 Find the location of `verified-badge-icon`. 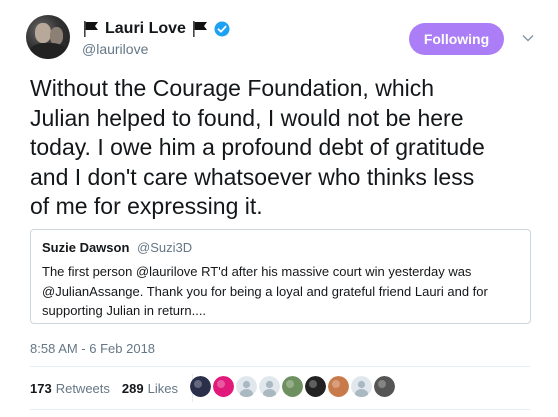

verified-badge-icon is located at coordinates (222, 29).